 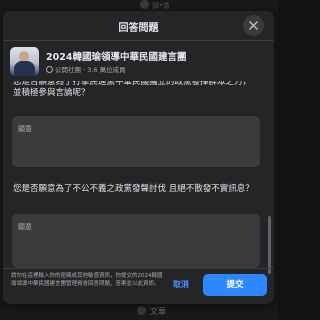 What do you see at coordinates (116, 56) in the screenshot?
I see `group-name: 2024韓國瑜領導中華民國建言團` at bounding box center [116, 56].